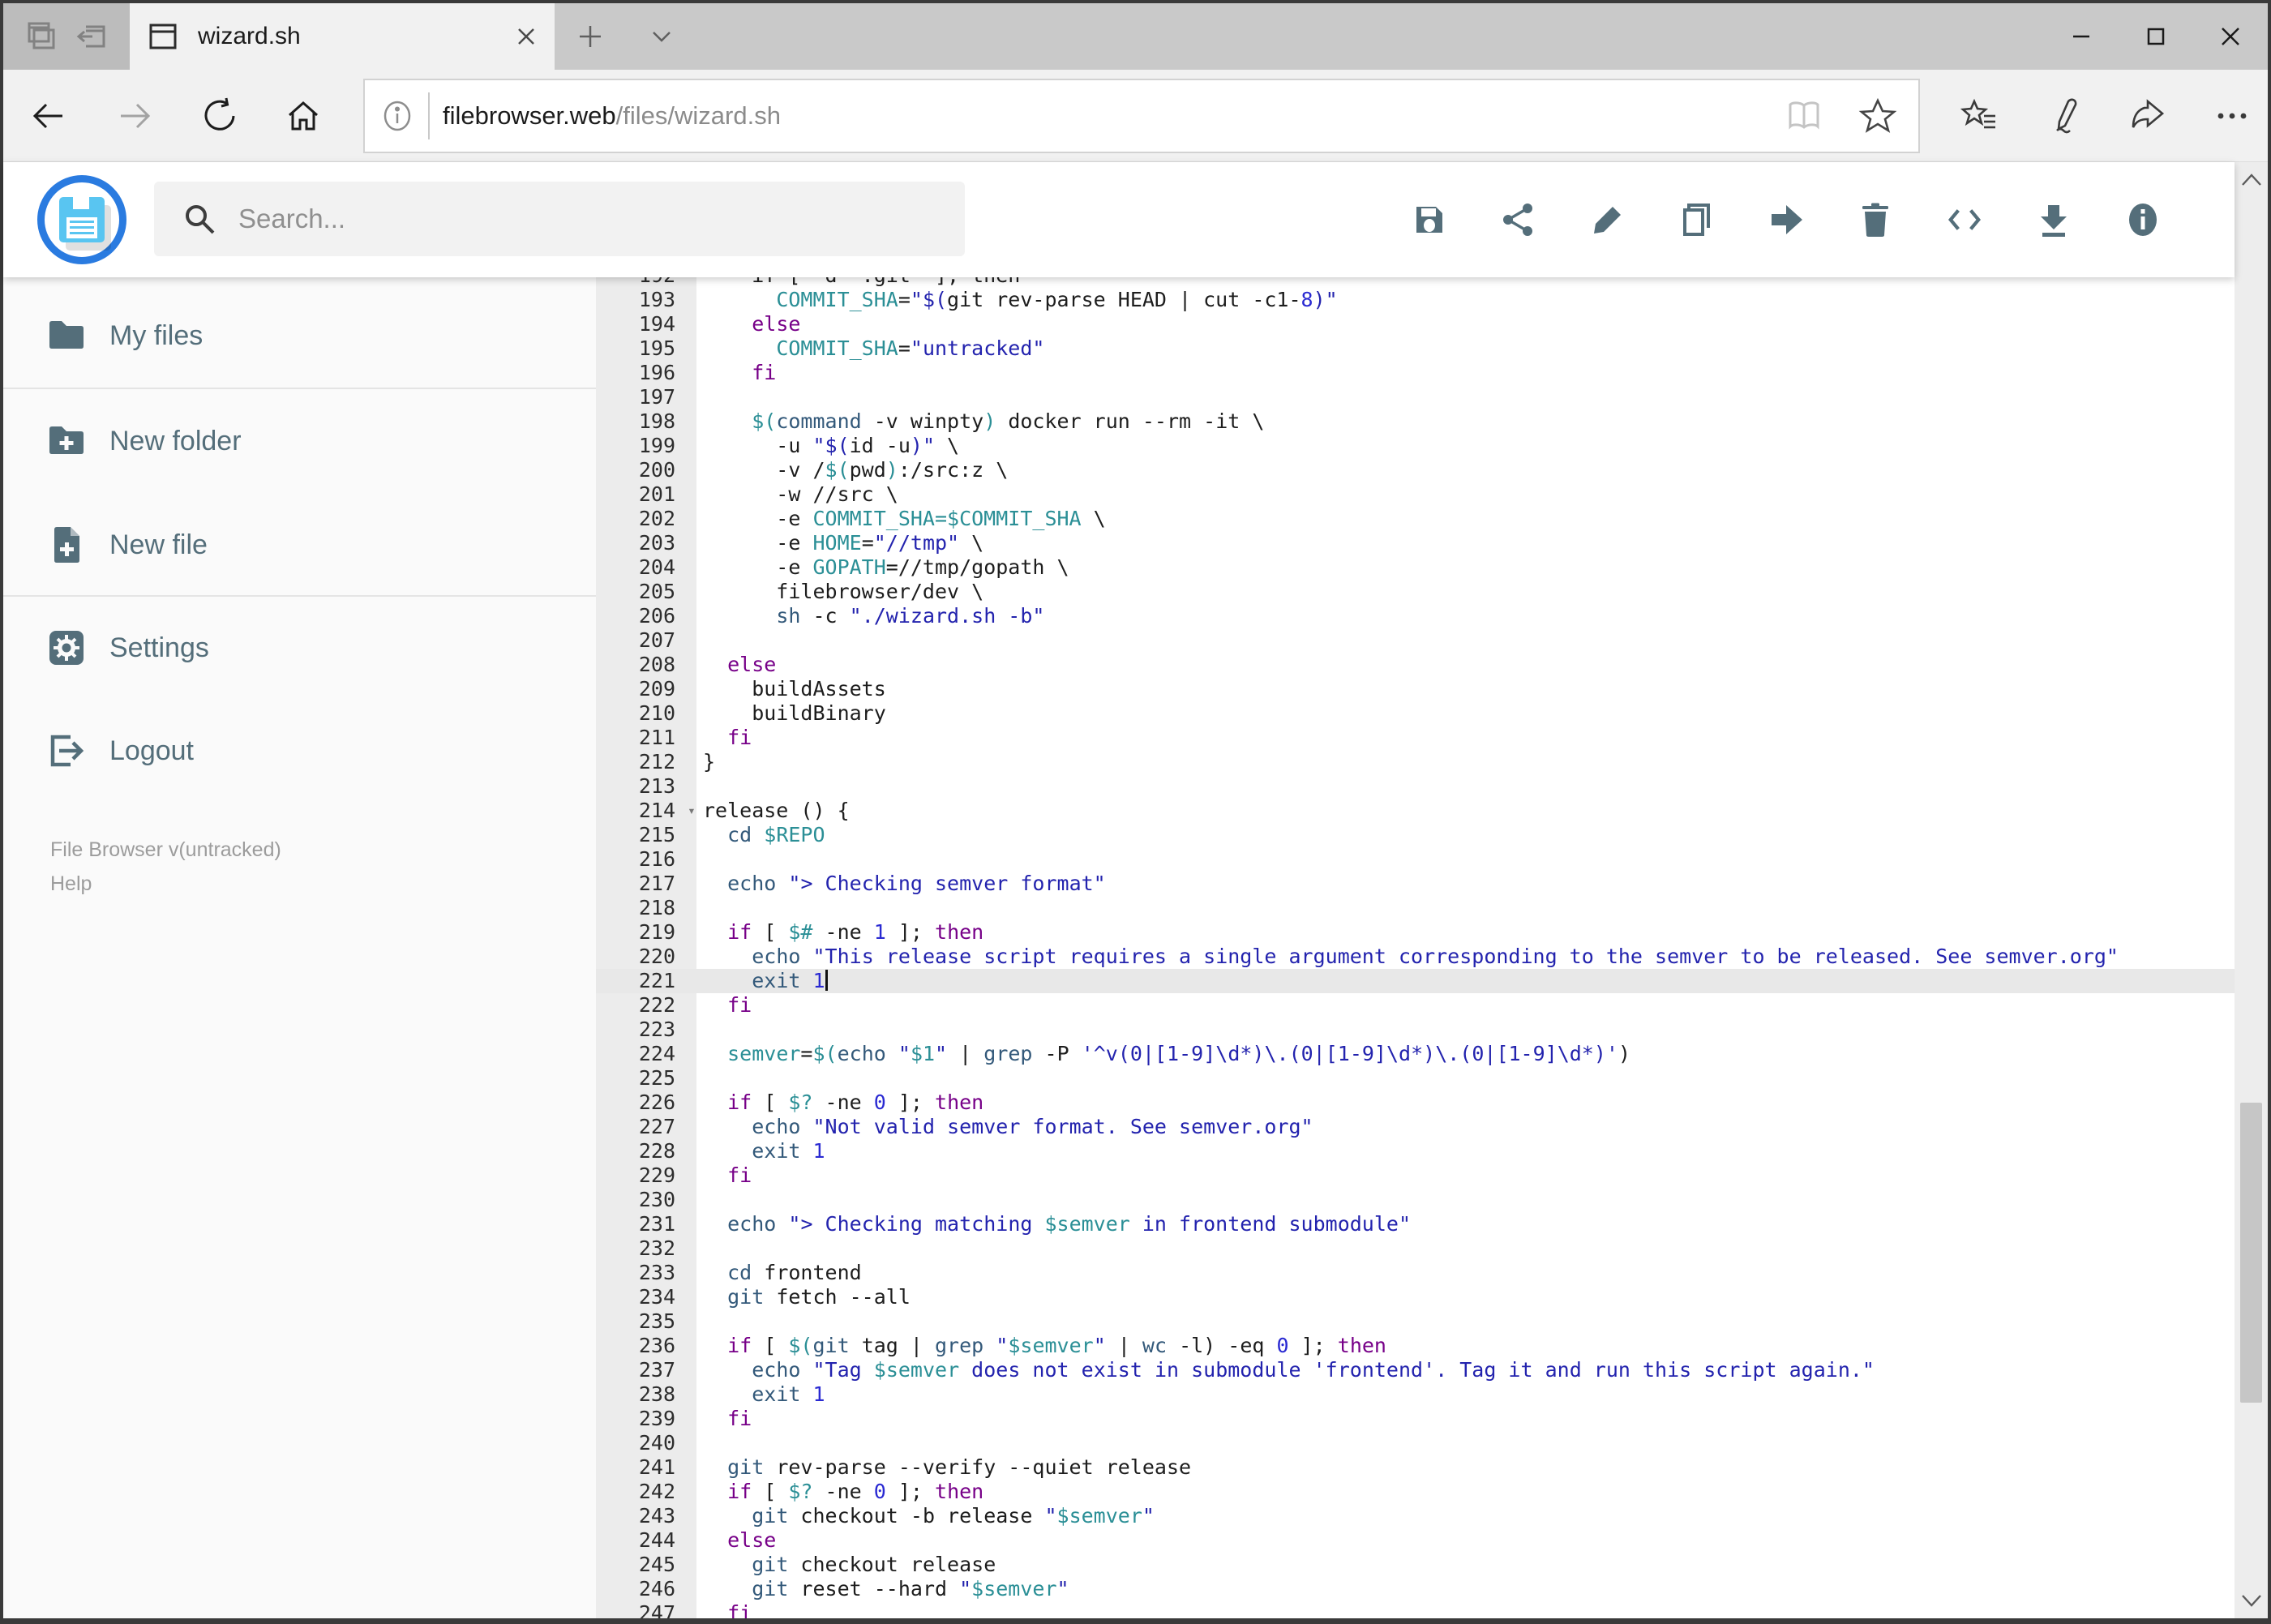 The image size is (2271, 1624). I want to click on code-line-211: 211 fi, so click(1416, 738).